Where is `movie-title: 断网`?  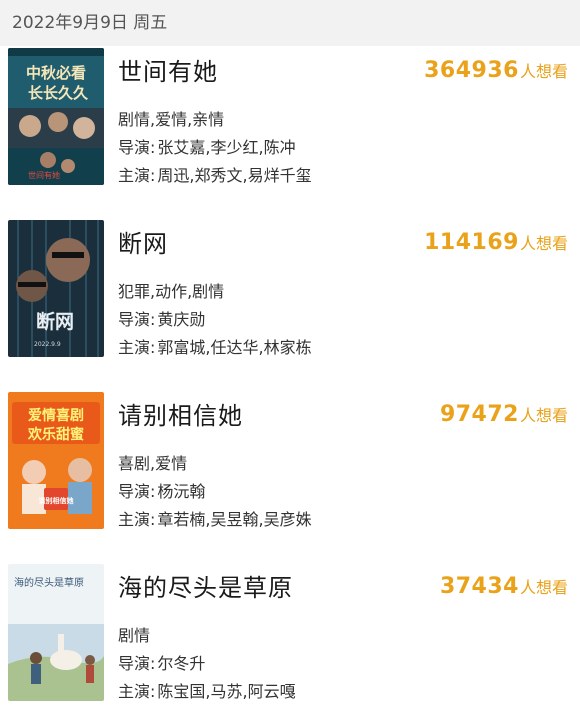
movie-title: 断网 is located at coordinates (143, 241).